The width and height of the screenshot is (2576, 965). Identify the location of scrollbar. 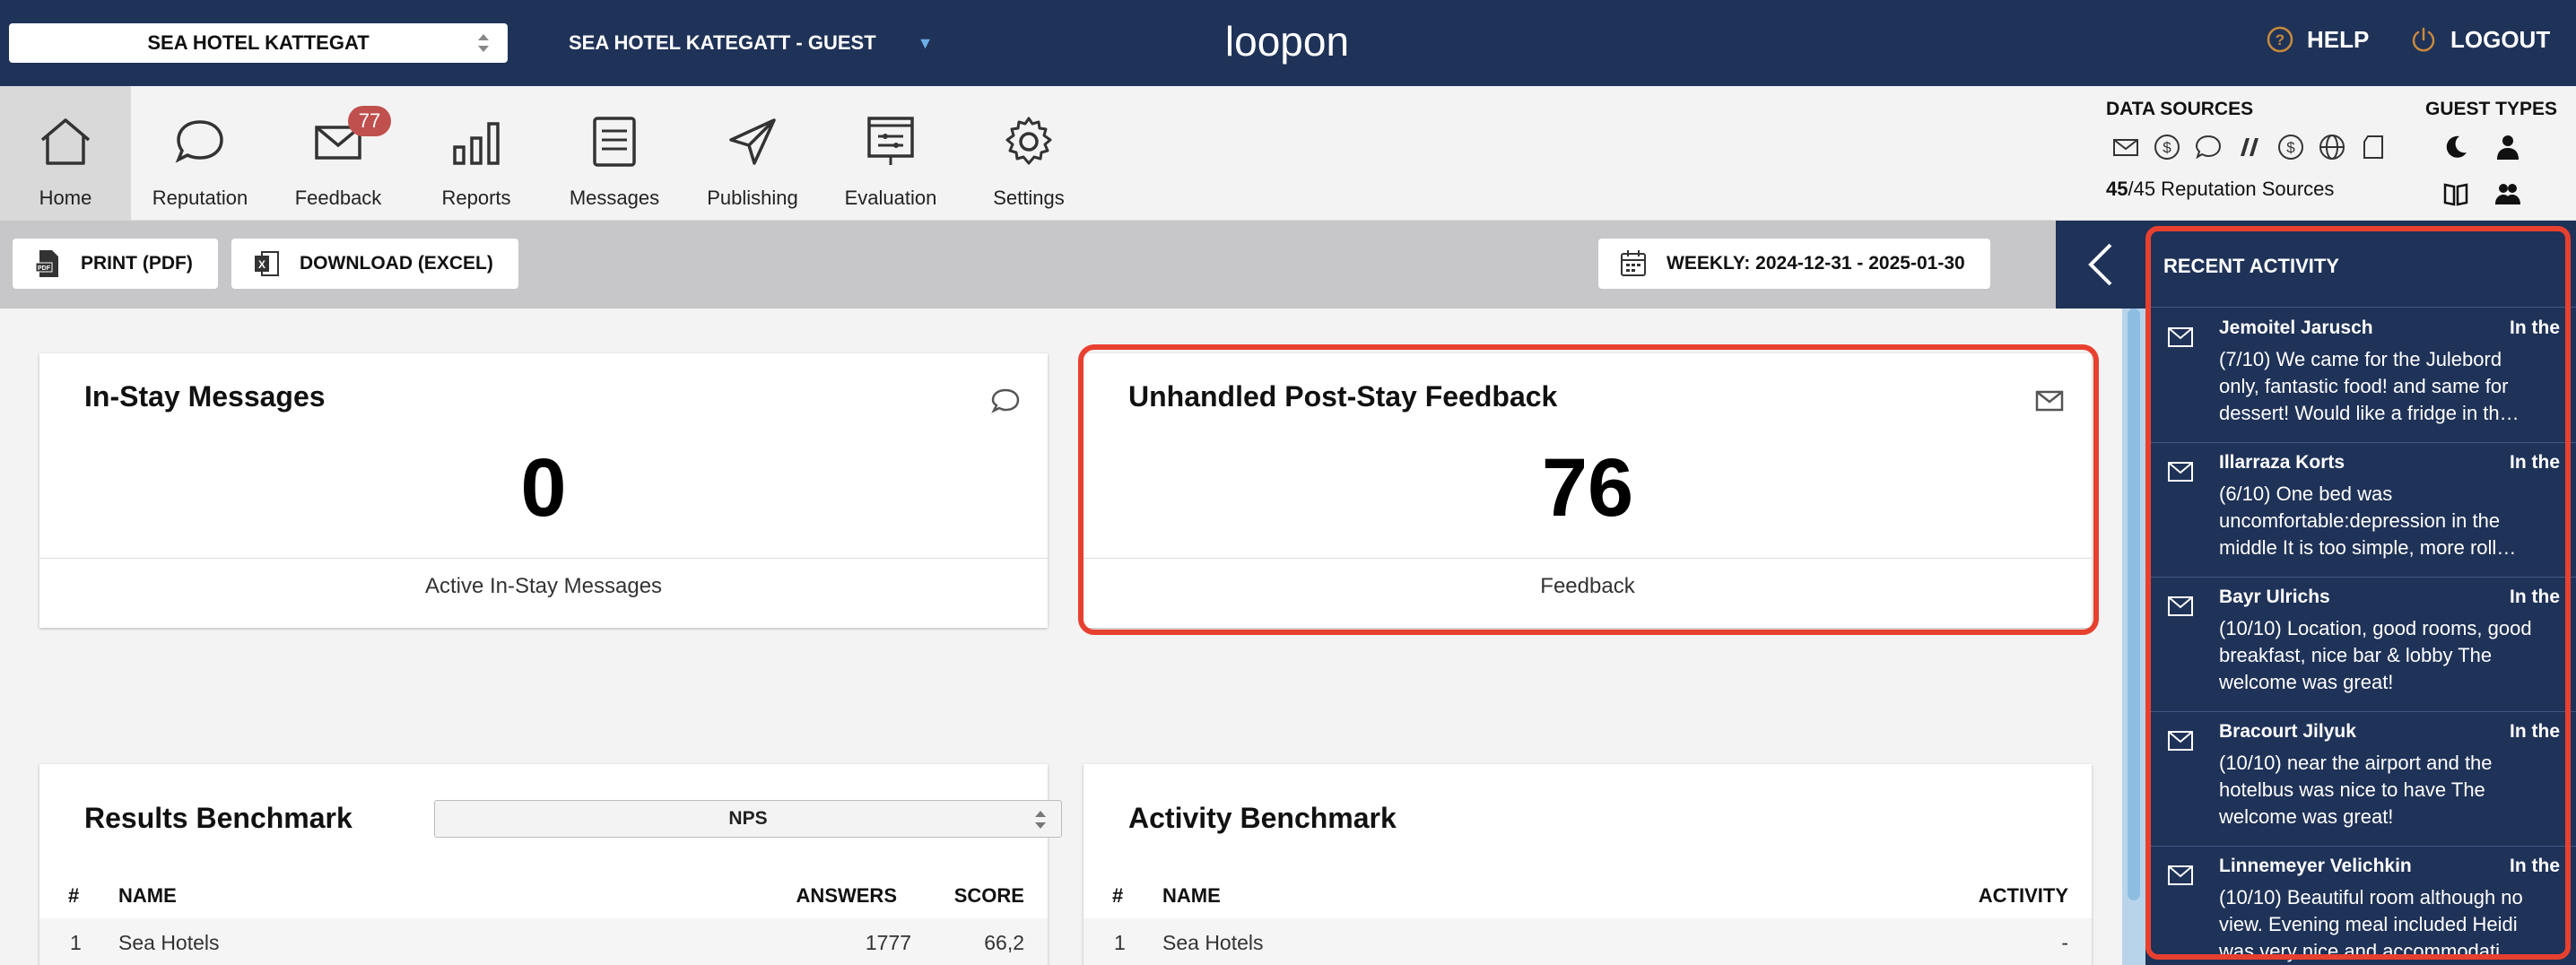
(2133, 637).